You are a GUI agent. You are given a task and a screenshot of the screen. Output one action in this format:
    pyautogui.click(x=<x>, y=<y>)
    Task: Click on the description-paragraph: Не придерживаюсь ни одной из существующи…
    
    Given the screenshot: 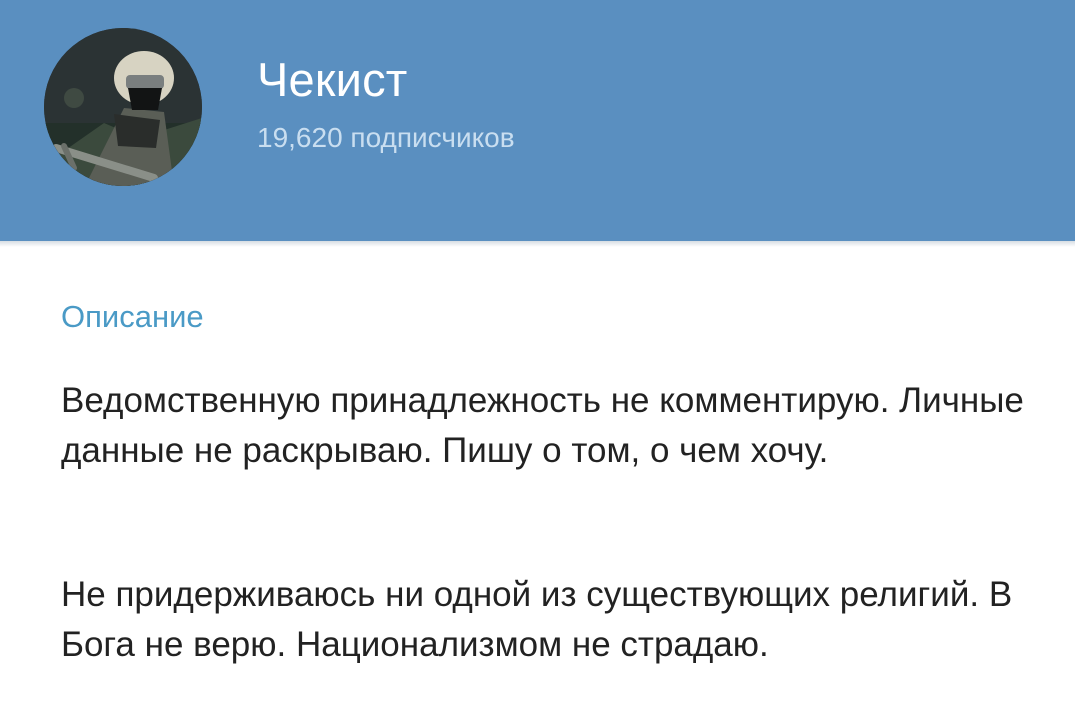 What is the action you would take?
    pyautogui.click(x=537, y=619)
    